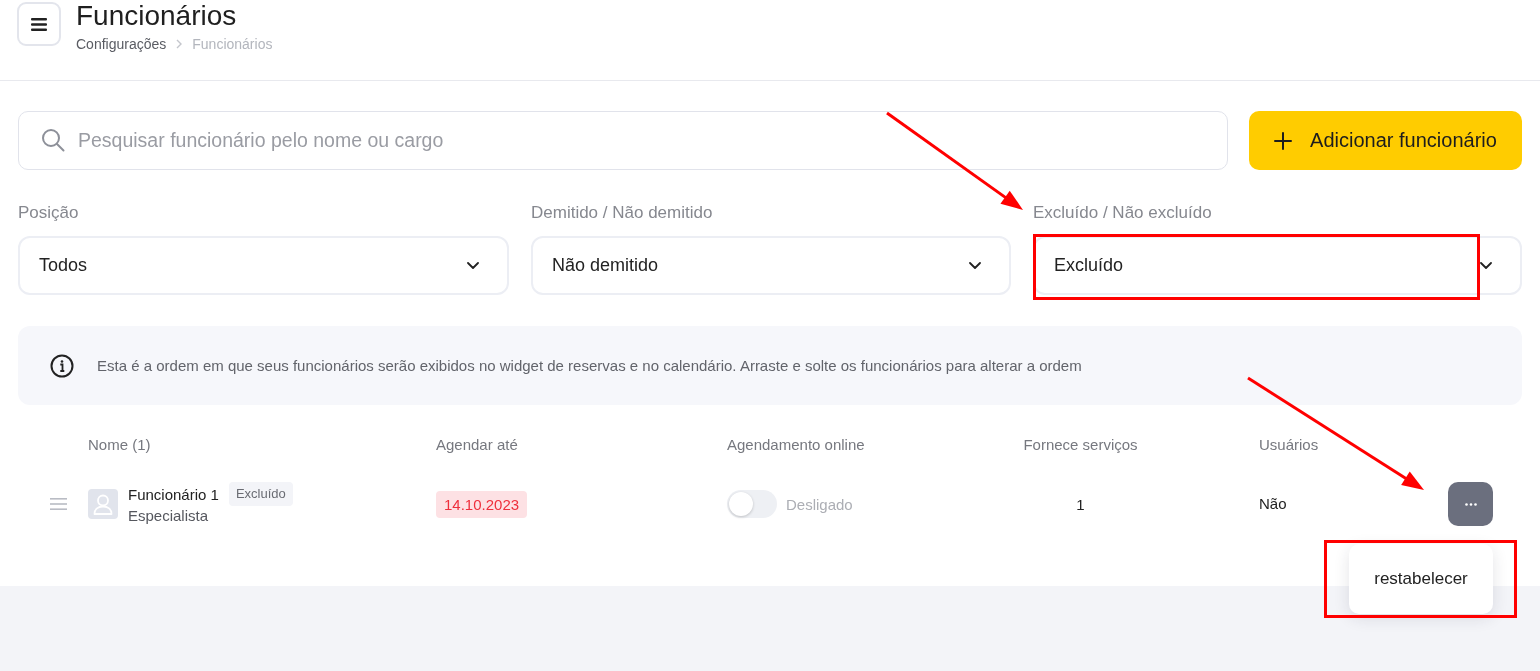  Describe the element at coordinates (1122, 213) in the screenshot. I see `filter-label: Excluído / Não excluído` at that location.